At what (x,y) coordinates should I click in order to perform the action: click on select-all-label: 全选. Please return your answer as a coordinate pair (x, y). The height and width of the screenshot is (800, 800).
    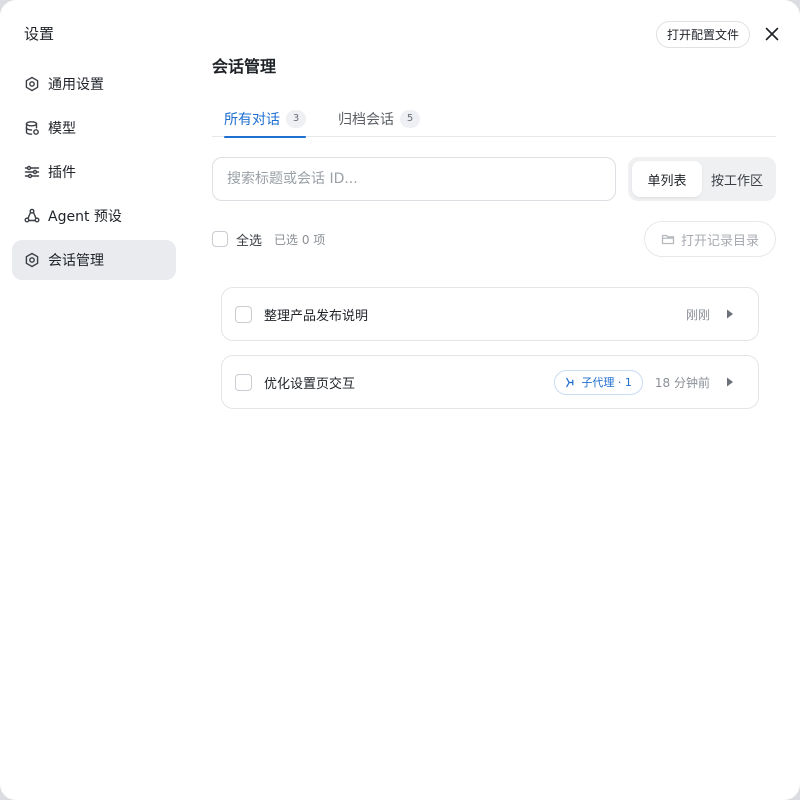
    Looking at the image, I should click on (249, 241).